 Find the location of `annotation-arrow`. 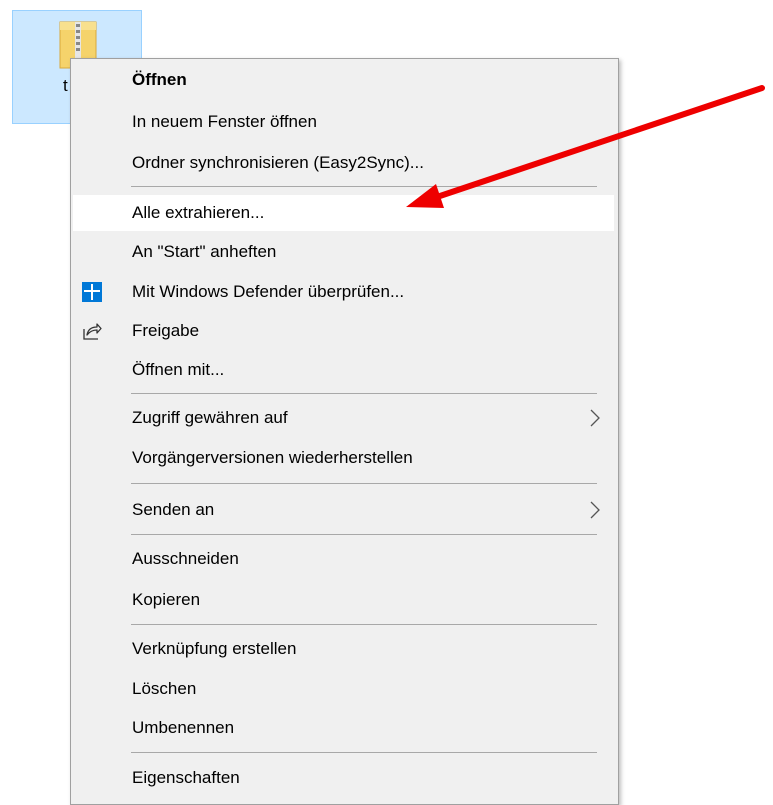

annotation-arrow is located at coordinates (585, 146).